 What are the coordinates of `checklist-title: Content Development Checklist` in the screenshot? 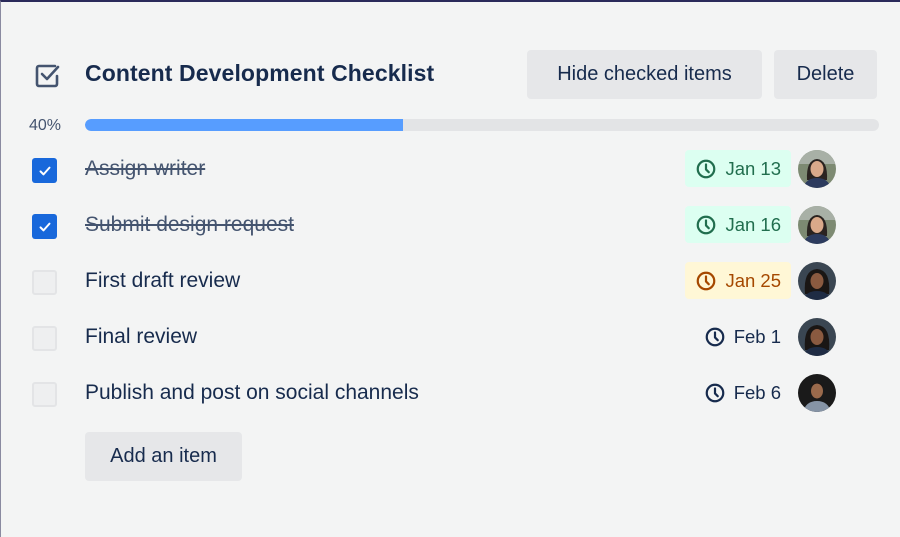 It's located at (259, 73).